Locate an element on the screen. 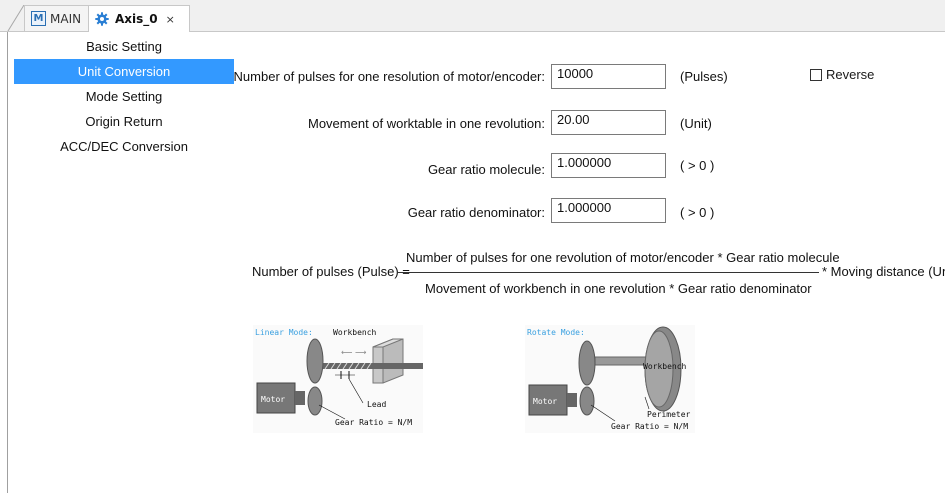 The width and height of the screenshot is (945, 493). nav-item-basic-setting: Basic Setting is located at coordinates (124, 46).